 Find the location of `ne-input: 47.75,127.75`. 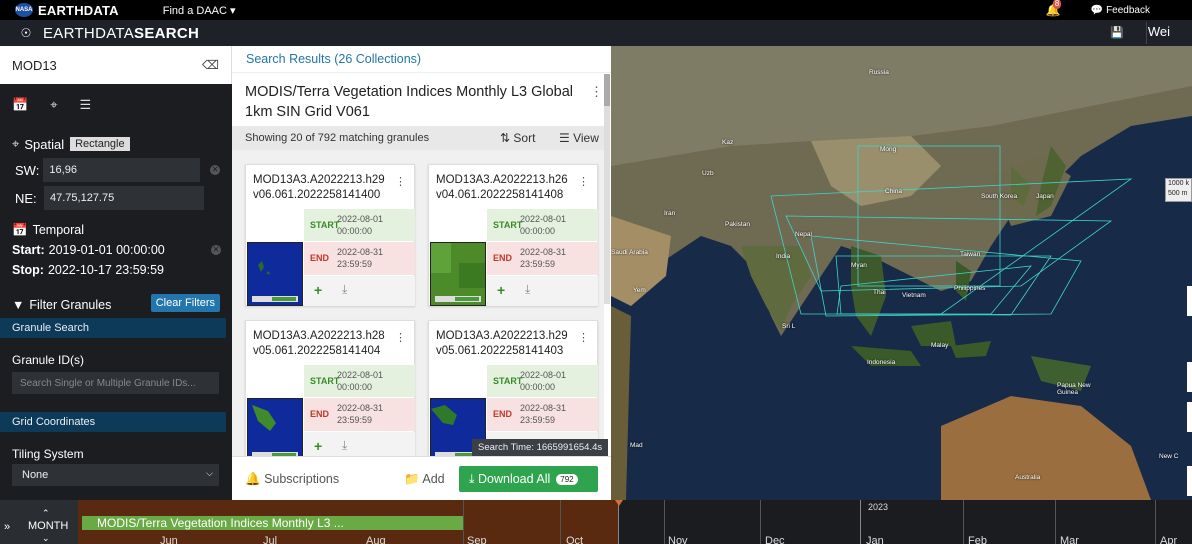

ne-input: 47.75,127.75 is located at coordinates (124, 198).